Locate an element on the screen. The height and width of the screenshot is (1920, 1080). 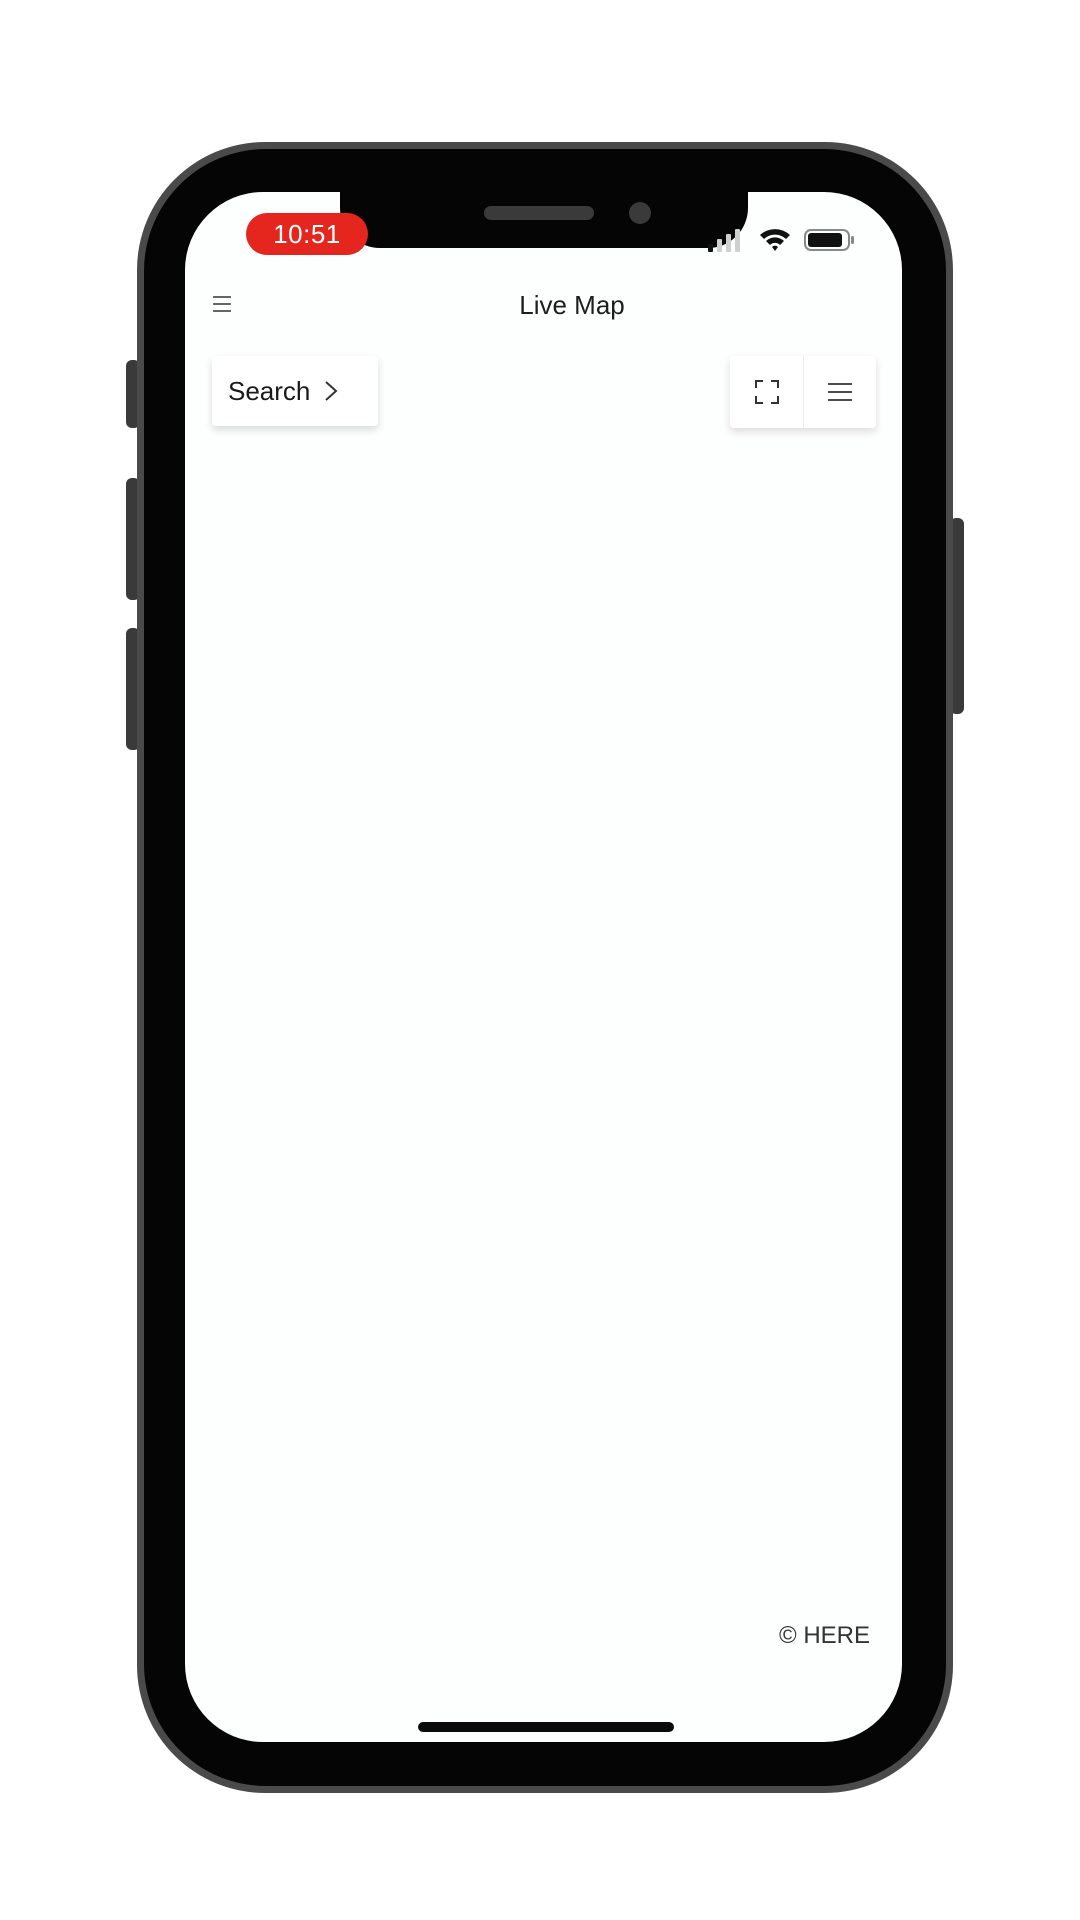
search-button: Search is located at coordinates (295, 391).